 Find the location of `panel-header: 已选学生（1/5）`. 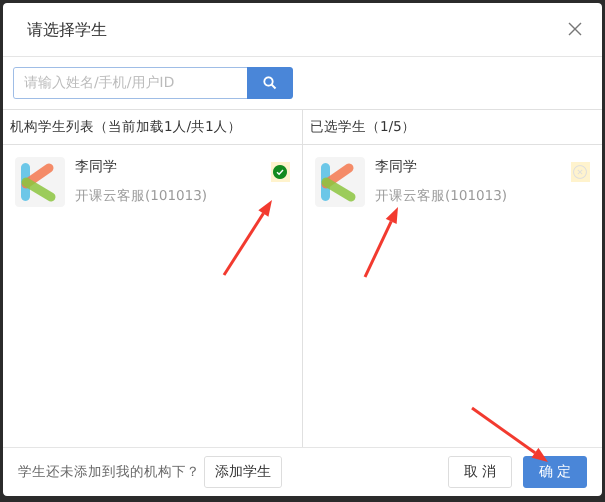

panel-header: 已选学生（1/5） is located at coordinates (452, 127).